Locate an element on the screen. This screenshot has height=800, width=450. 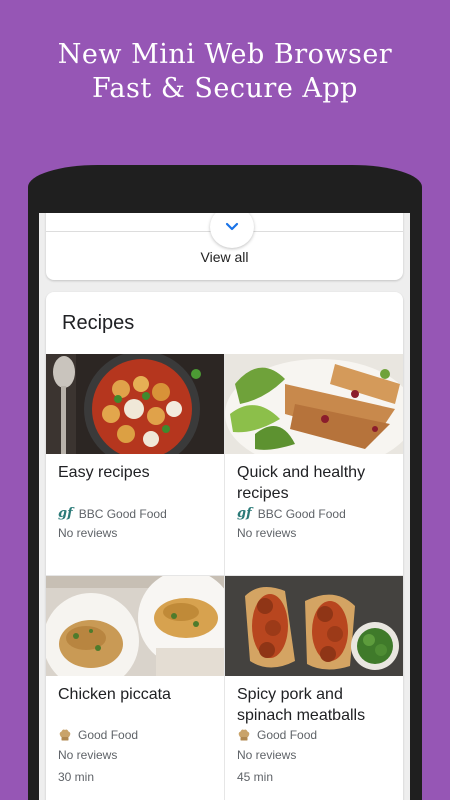
view-all-card: View all is located at coordinates (224, 246).